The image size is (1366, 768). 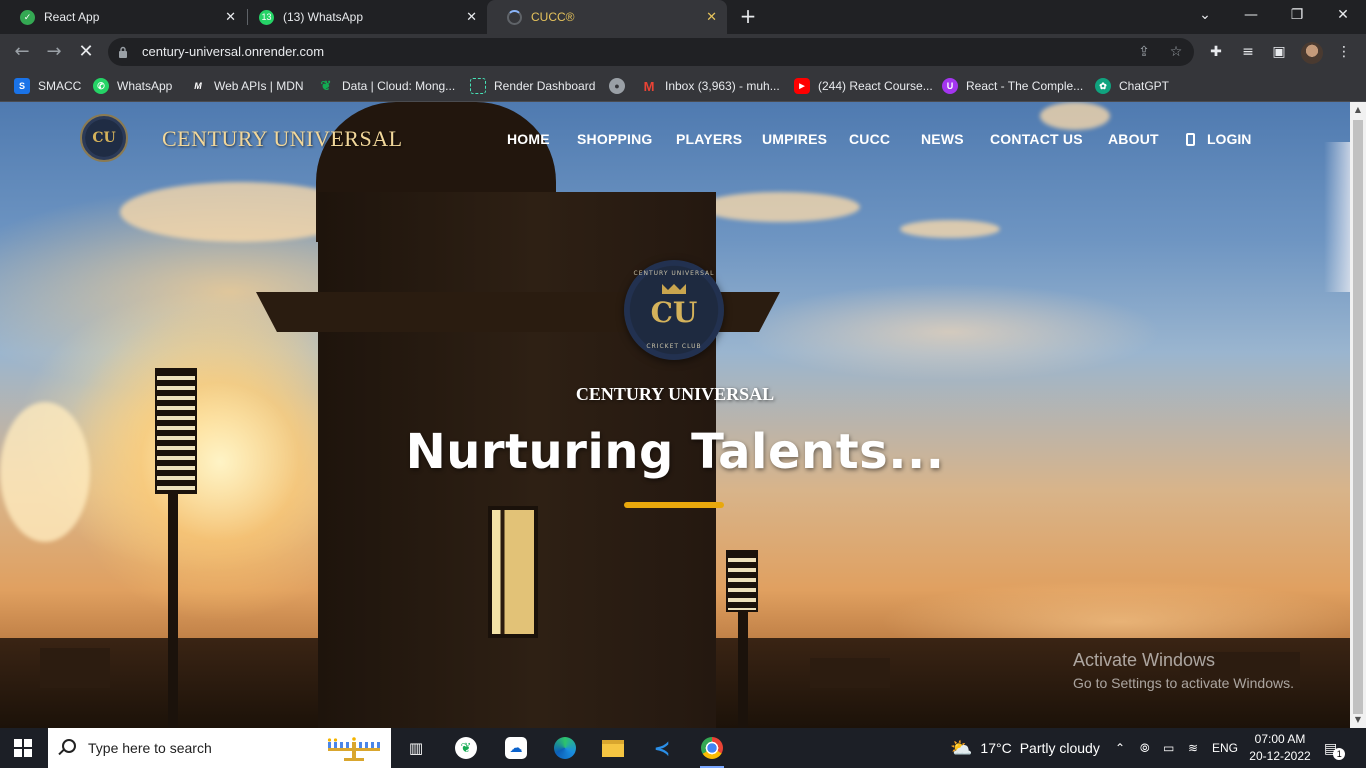 I want to click on mdn-icon: M, so click(x=198, y=86).